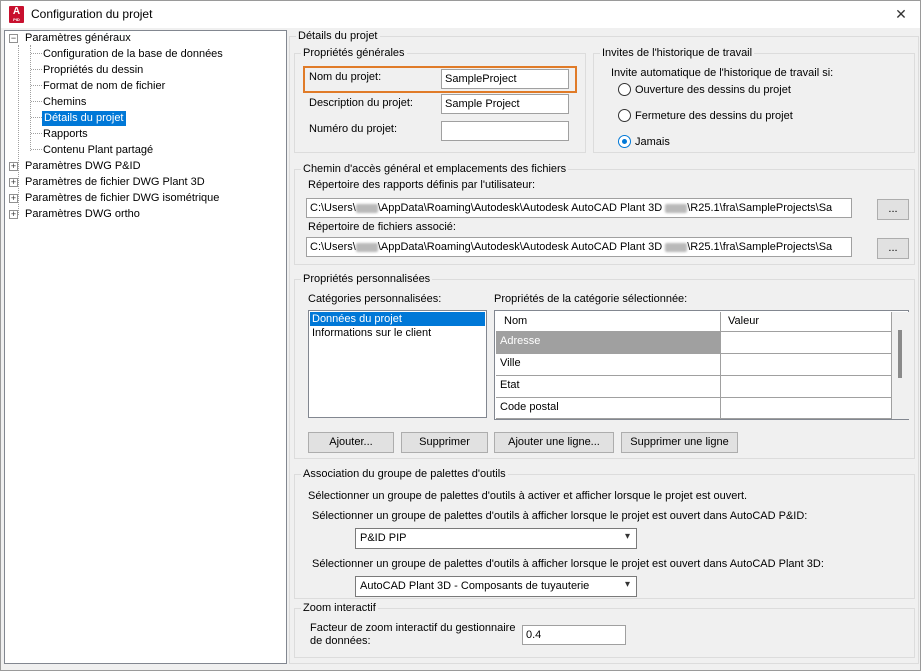 This screenshot has width=921, height=671. What do you see at coordinates (574, 635) in the screenshot?
I see `zoom-factor-field: 0.4` at bounding box center [574, 635].